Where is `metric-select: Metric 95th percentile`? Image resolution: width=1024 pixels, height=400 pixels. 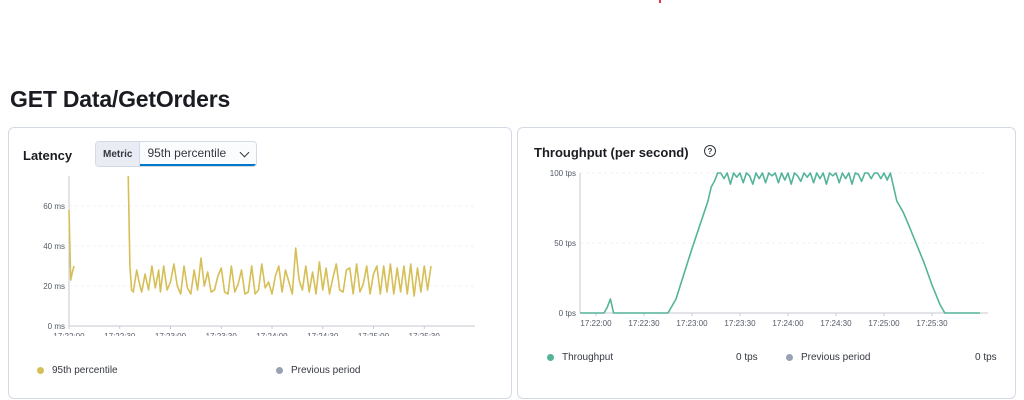
metric-select: Metric 95th percentile is located at coordinates (176, 154).